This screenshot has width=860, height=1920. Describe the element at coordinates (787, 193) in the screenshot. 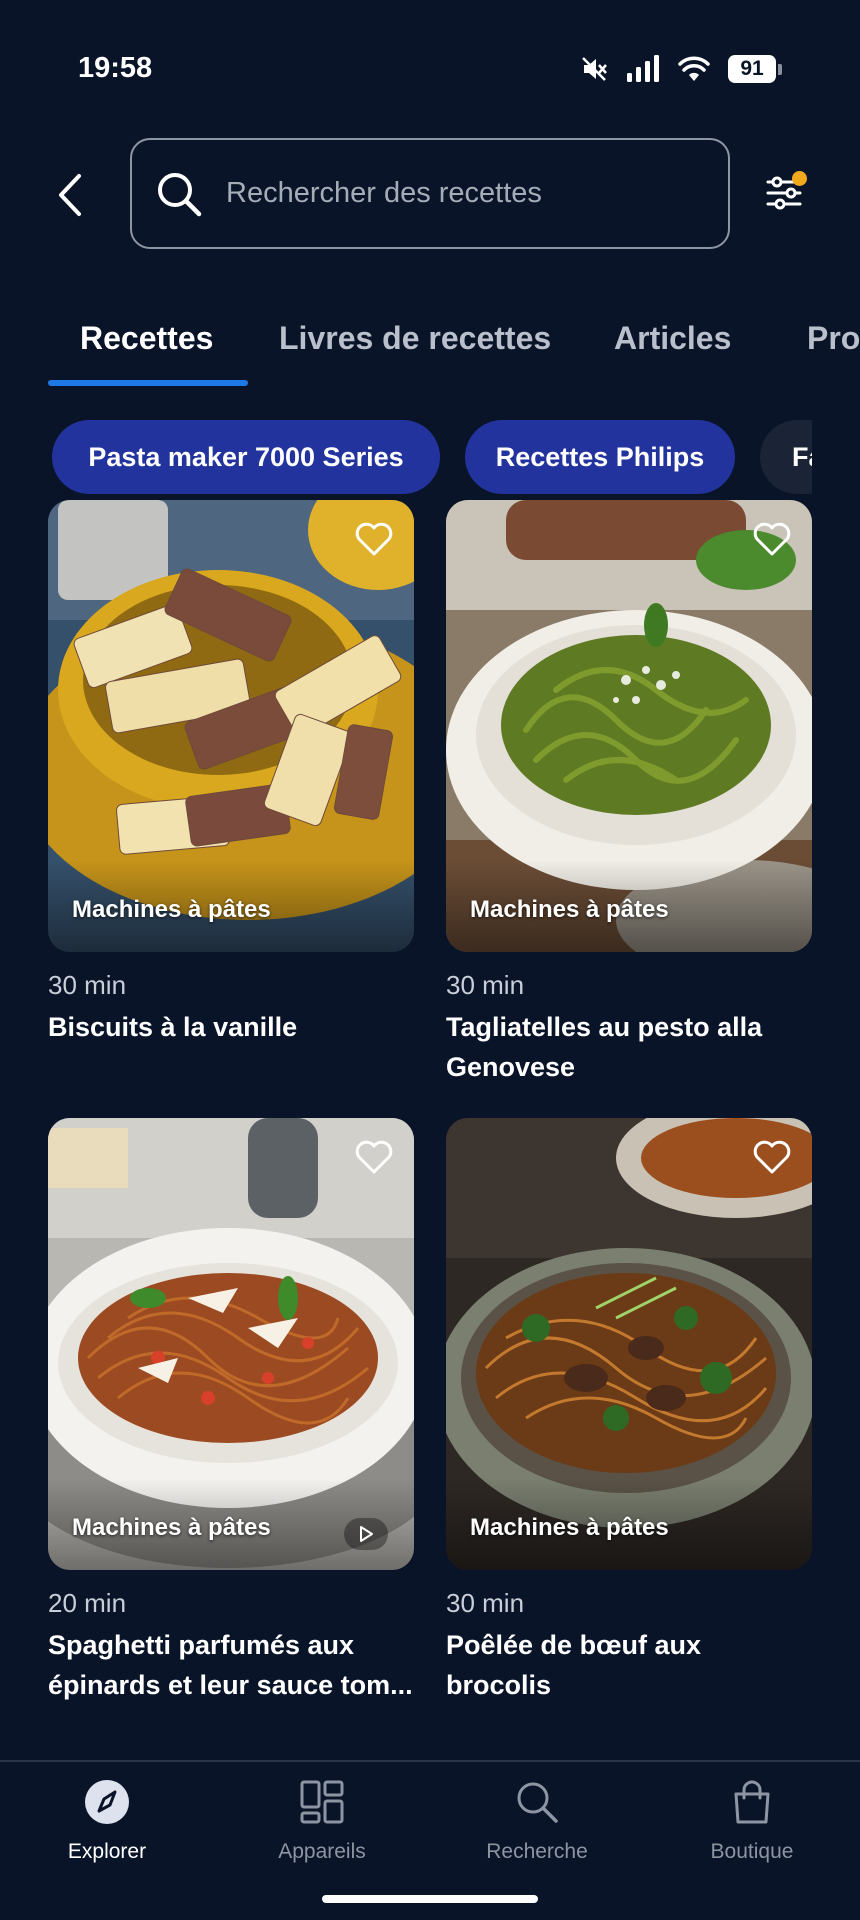

I see `filter-button` at that location.